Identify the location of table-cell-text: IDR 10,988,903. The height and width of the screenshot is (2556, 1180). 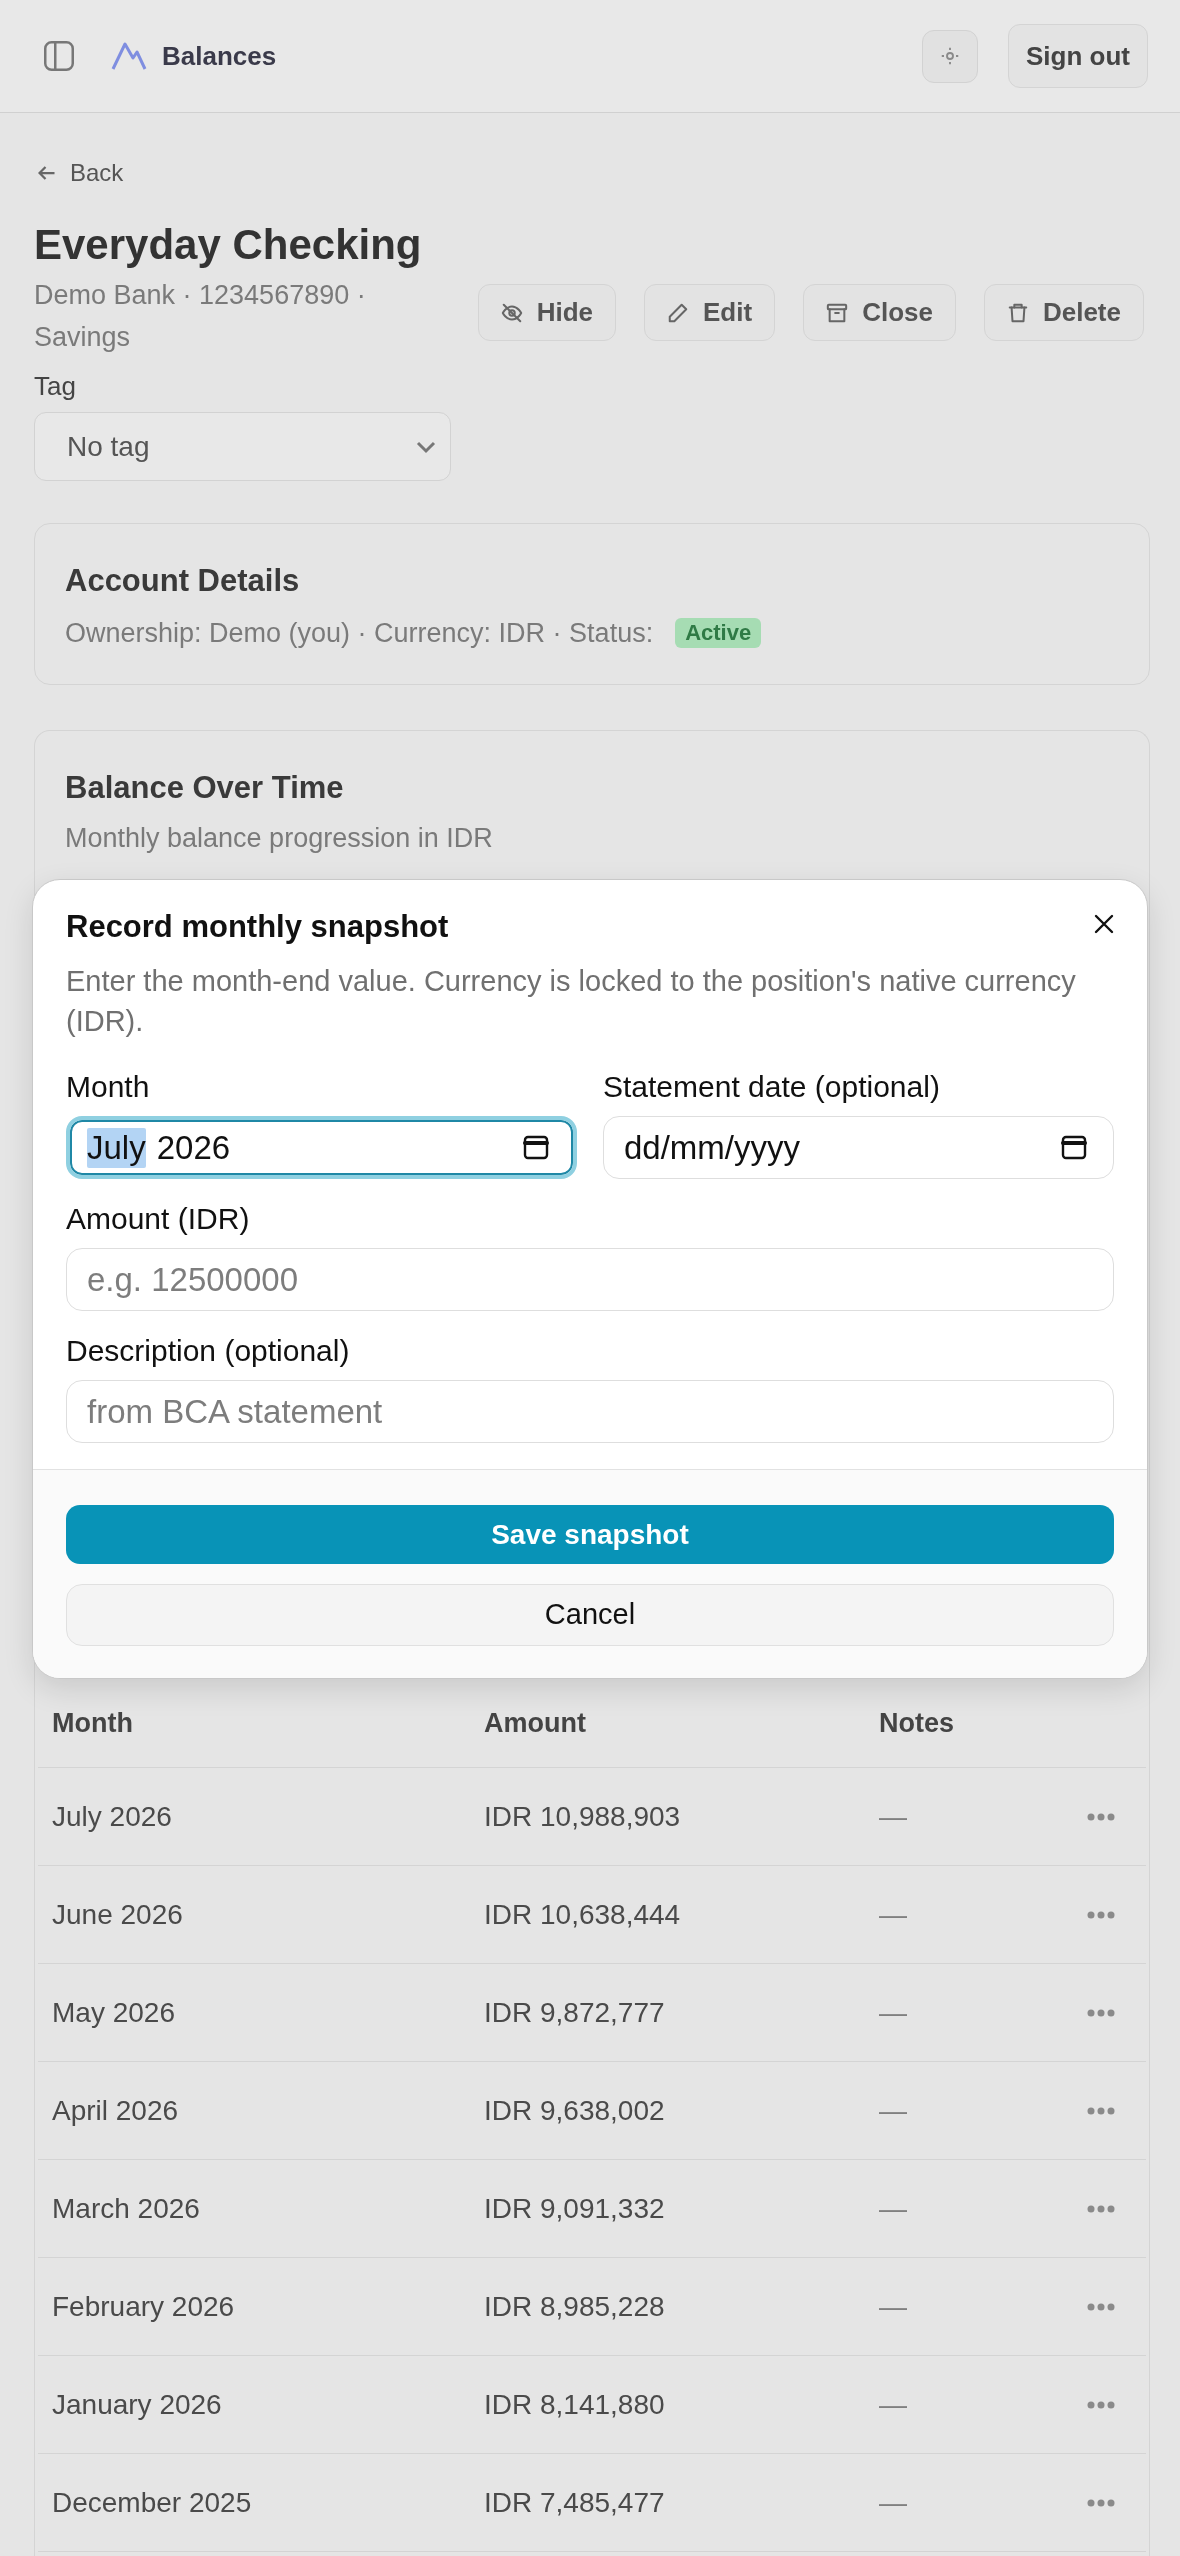
(582, 1816).